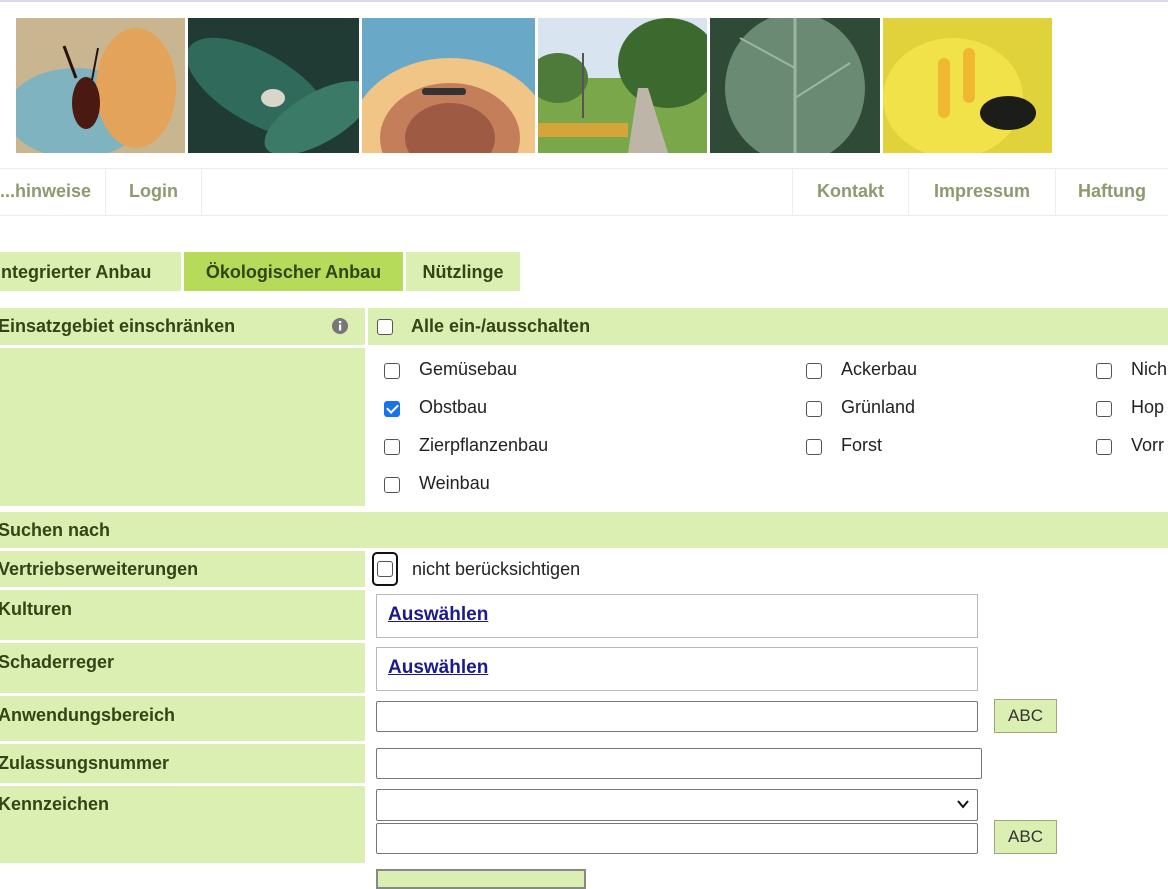 This screenshot has width=1168, height=889. I want to click on option-nich: Nich, so click(1149, 369).